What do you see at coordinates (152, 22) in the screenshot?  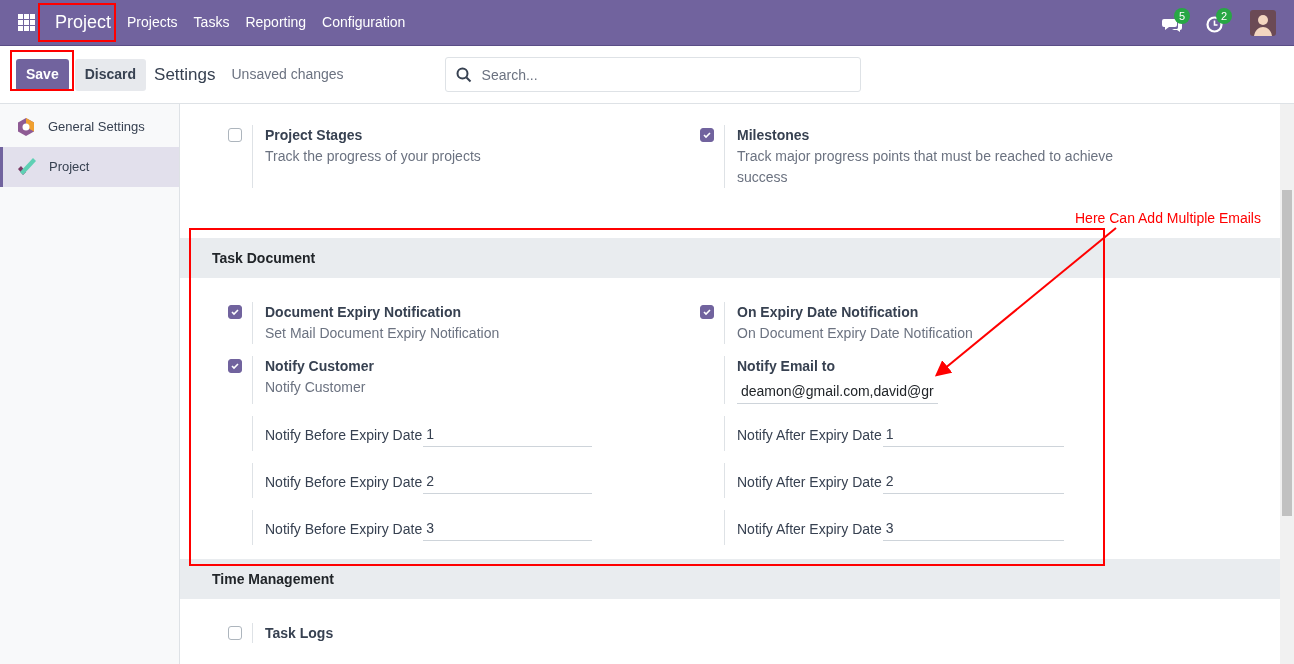 I see `menu-item: Projects` at bounding box center [152, 22].